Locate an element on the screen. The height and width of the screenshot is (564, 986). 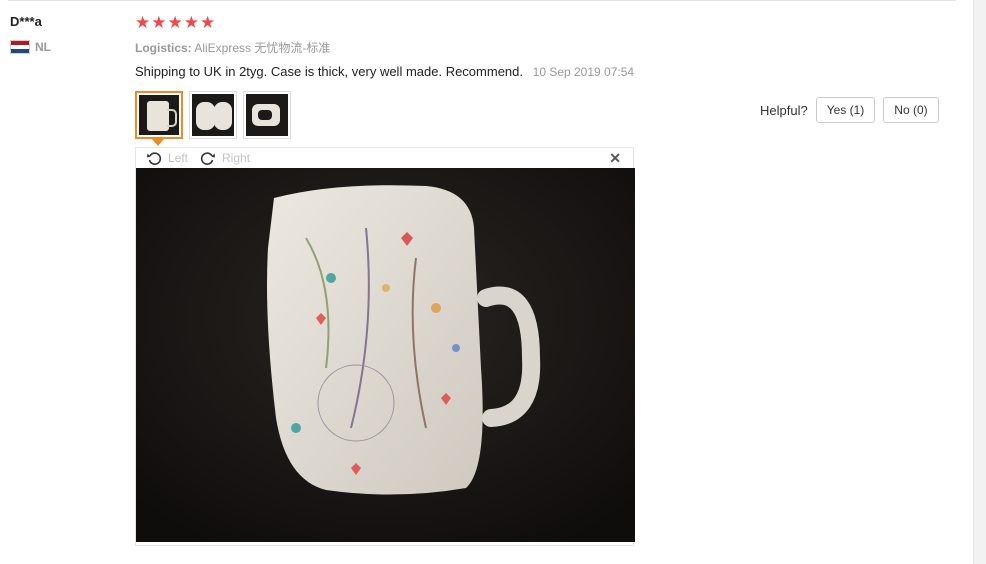
review-date: 10 Sep 2019 07:54 is located at coordinates (583, 72).